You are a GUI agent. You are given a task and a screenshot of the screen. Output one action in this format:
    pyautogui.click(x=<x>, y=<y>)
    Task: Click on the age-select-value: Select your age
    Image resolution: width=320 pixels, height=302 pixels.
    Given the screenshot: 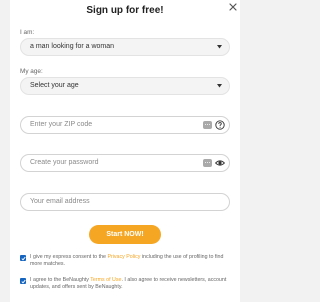 What is the action you would take?
    pyautogui.click(x=54, y=85)
    